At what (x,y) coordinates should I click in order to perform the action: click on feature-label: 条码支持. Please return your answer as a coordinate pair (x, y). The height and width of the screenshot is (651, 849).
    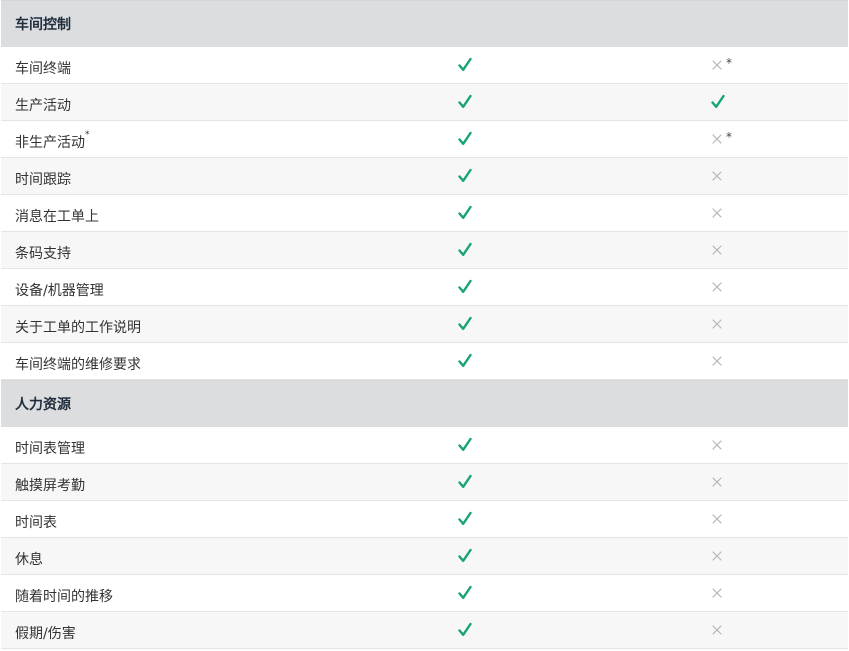
    Looking at the image, I should click on (43, 253).